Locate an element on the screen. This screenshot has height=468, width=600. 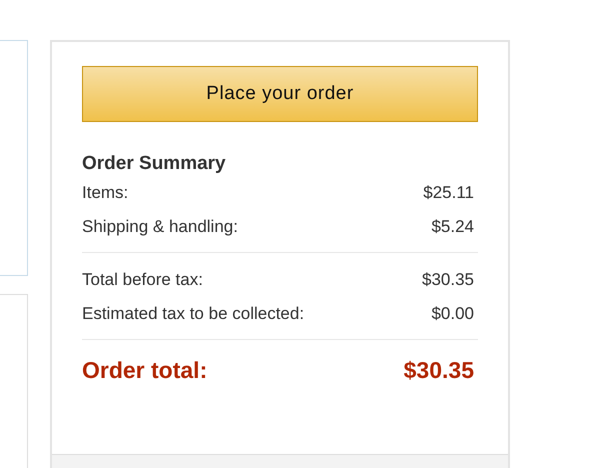
summary-title: Order Summary is located at coordinates (154, 164).